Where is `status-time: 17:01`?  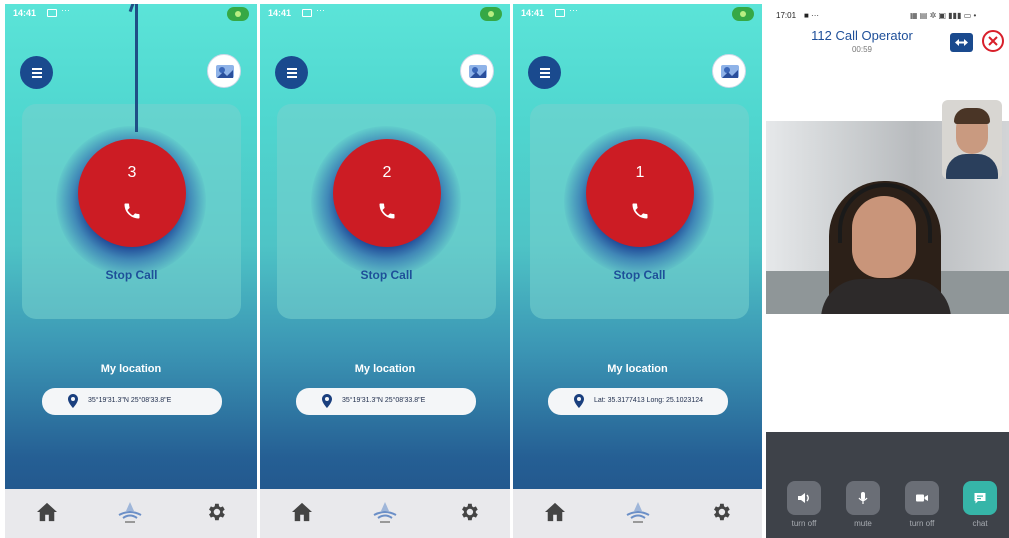 status-time: 17:01 is located at coordinates (786, 15).